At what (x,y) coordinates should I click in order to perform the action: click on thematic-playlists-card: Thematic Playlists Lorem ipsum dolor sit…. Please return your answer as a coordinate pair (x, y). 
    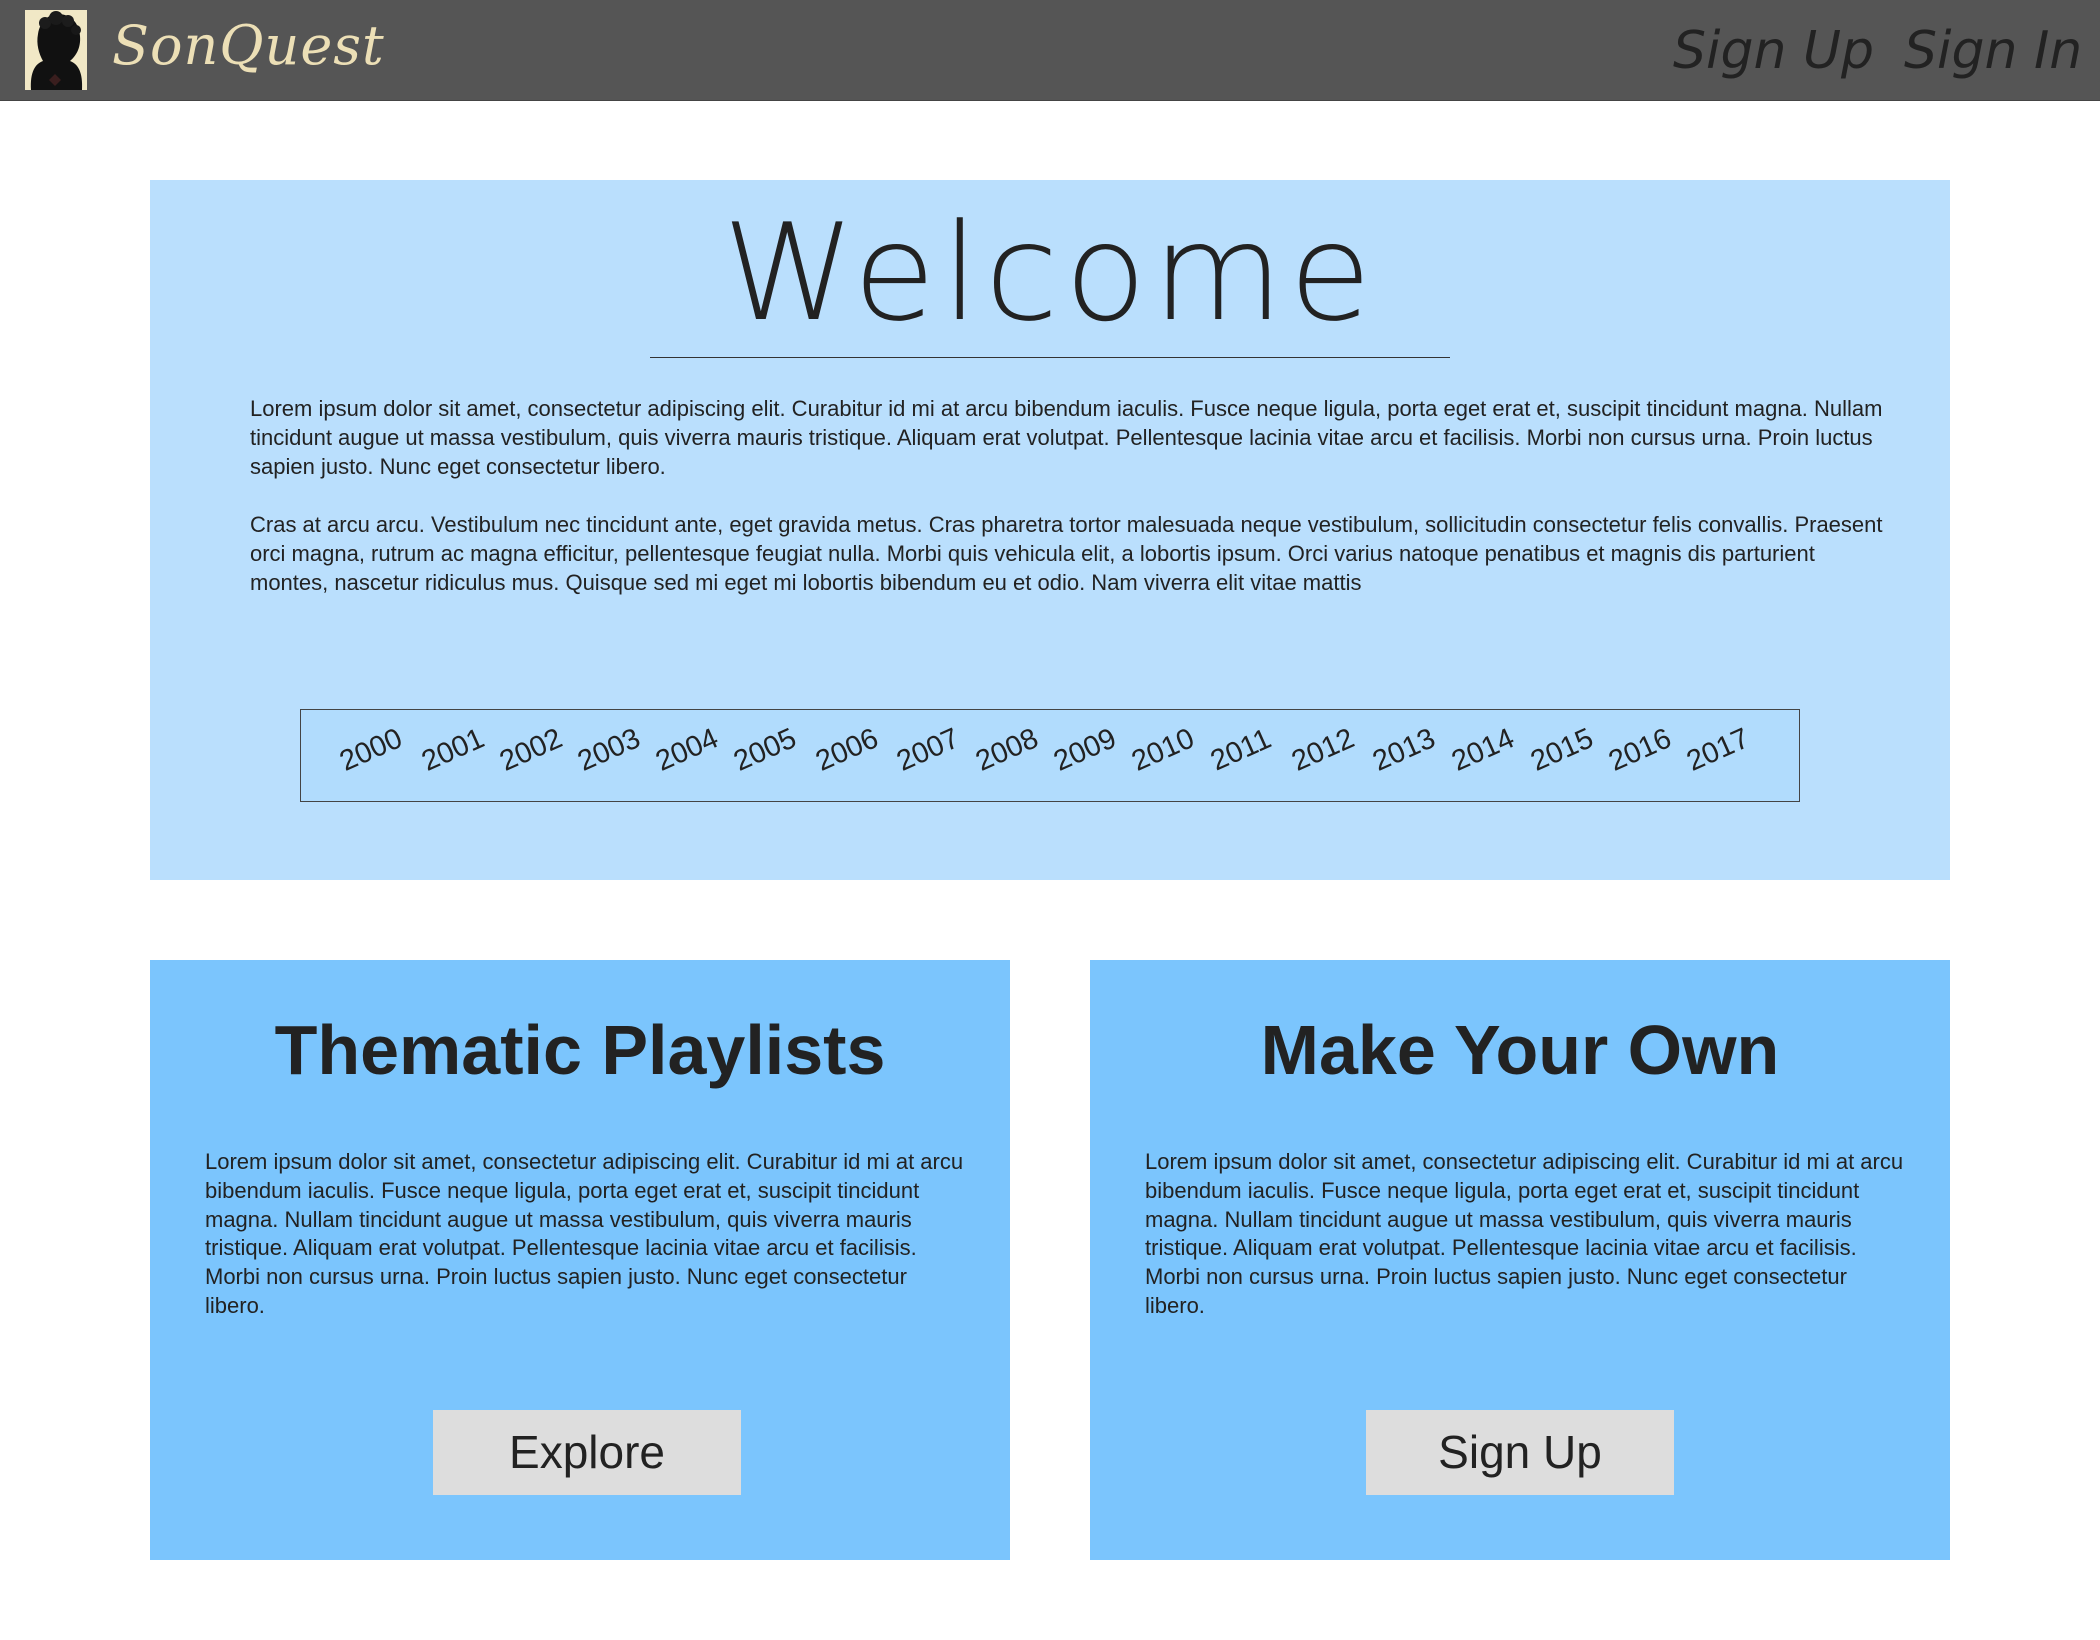
    Looking at the image, I should click on (580, 1260).